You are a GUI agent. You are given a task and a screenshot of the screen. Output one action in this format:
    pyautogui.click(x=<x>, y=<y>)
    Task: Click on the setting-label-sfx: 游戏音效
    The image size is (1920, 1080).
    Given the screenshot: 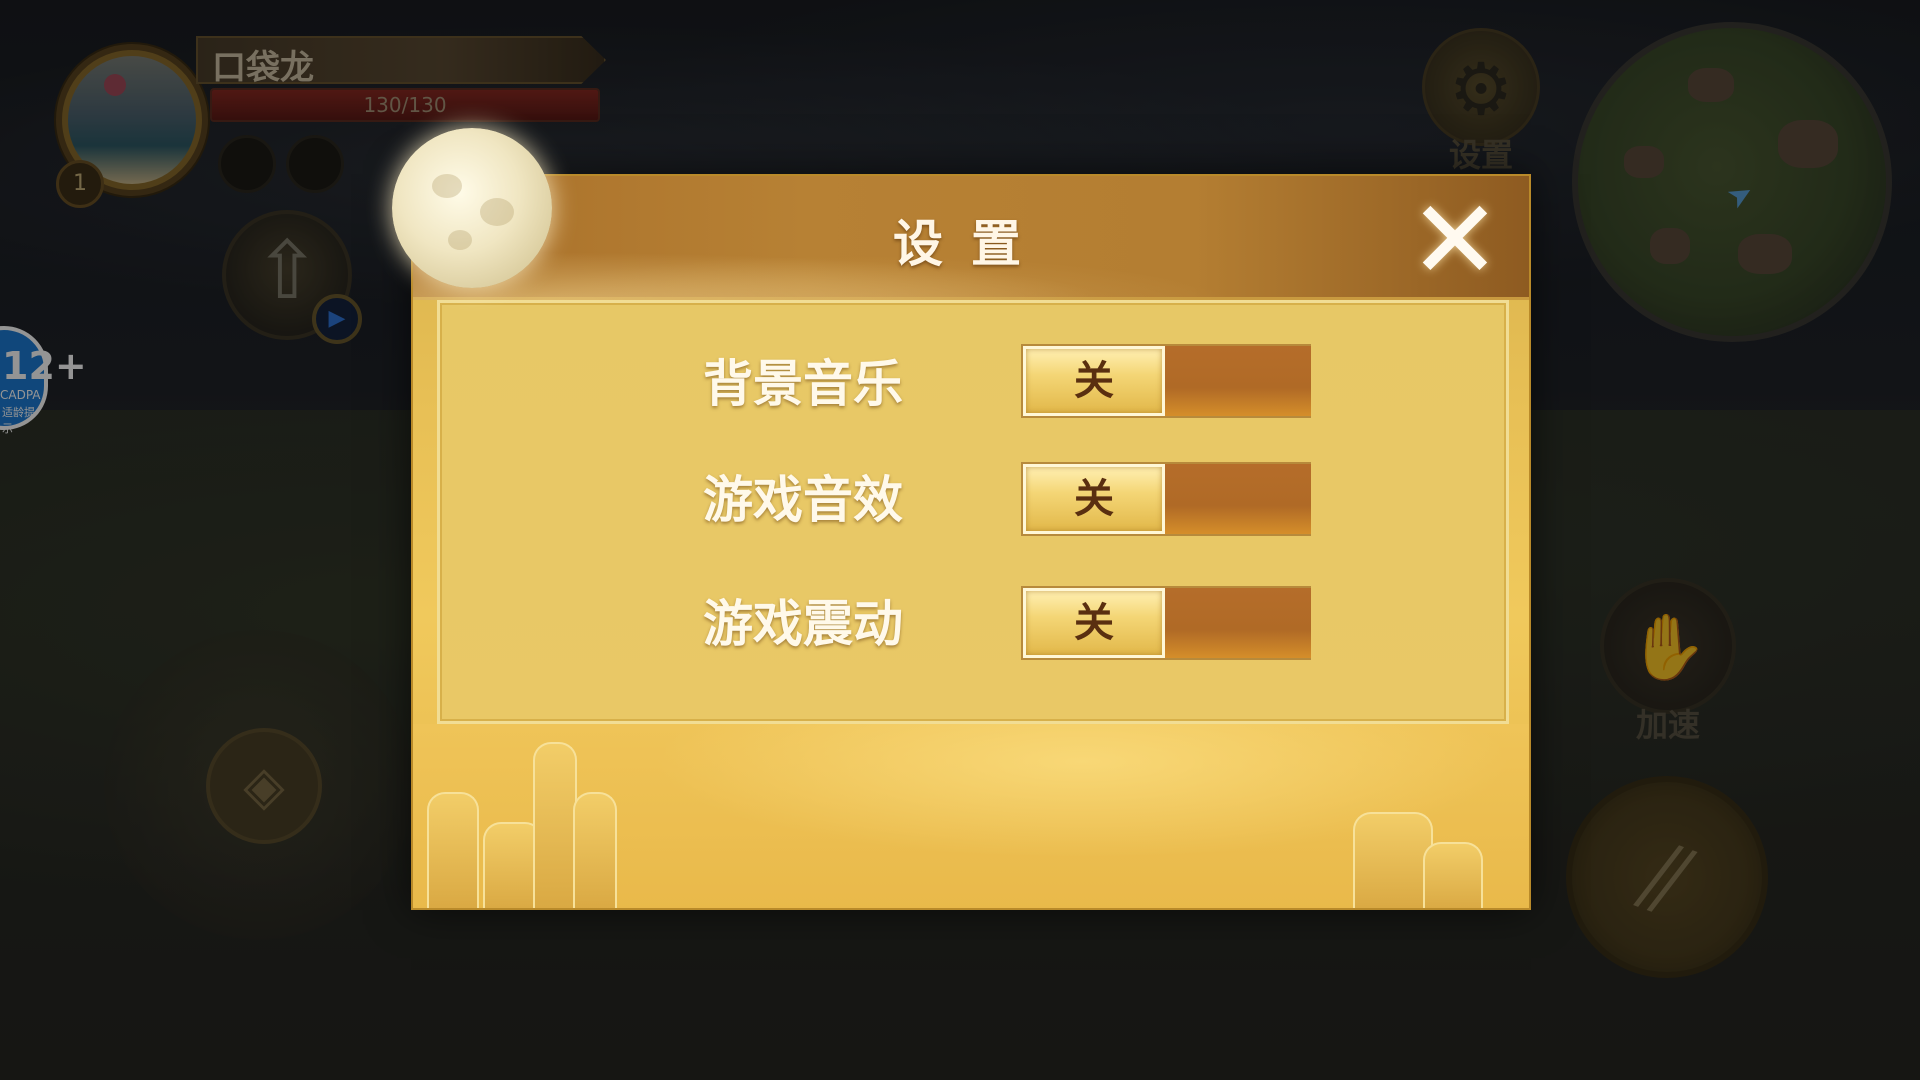 What is the action you would take?
    pyautogui.click(x=803, y=500)
    